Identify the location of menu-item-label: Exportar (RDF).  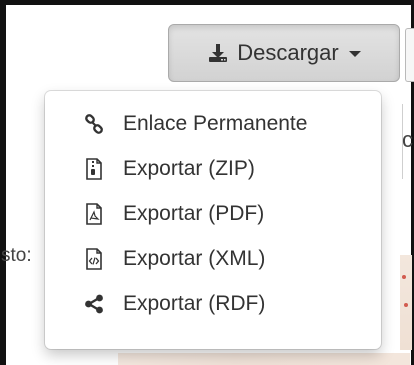
(194, 303).